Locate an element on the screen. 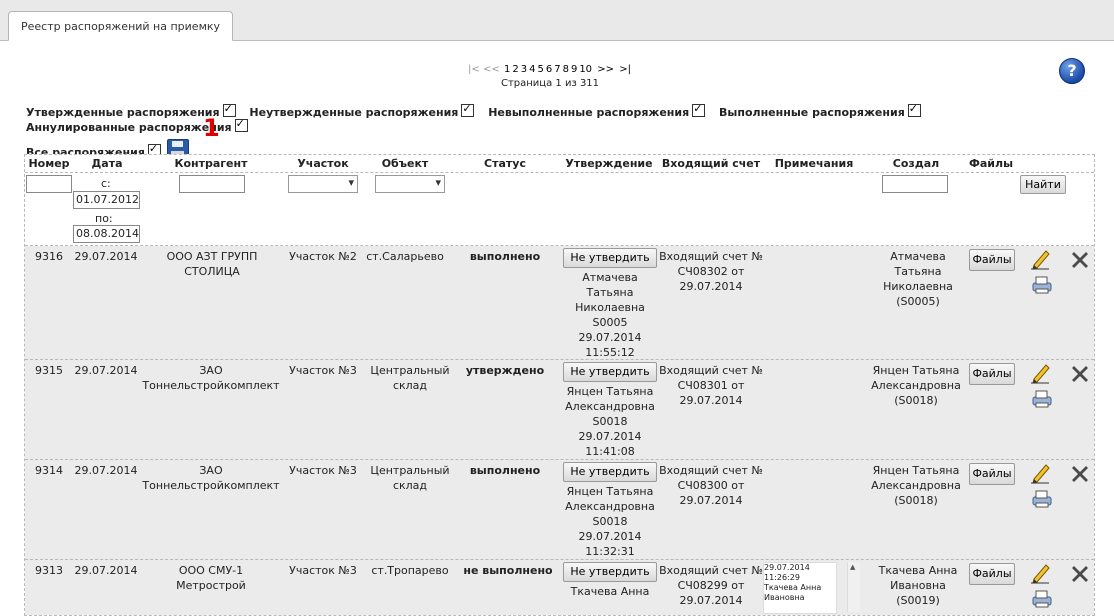 Image resolution: width=1114 pixels, height=616 pixels. row-number: 9314 is located at coordinates (49, 470).